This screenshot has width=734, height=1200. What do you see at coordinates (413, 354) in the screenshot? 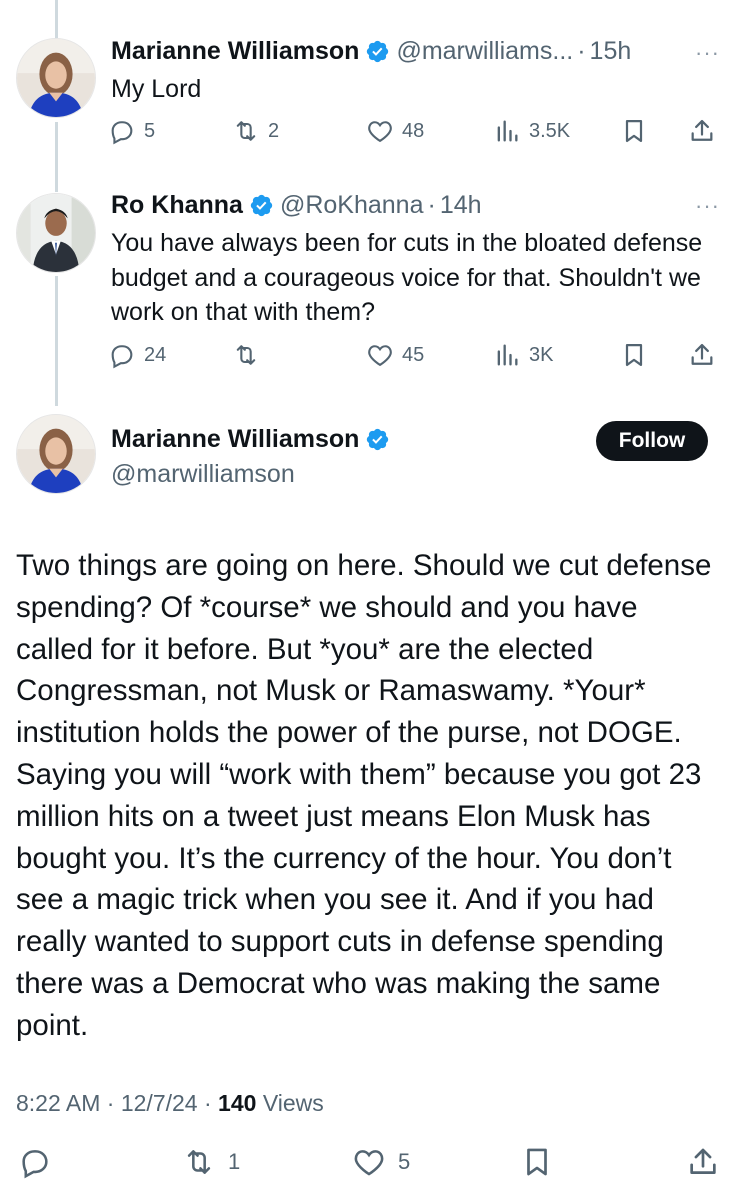
I see `like-count: 45` at bounding box center [413, 354].